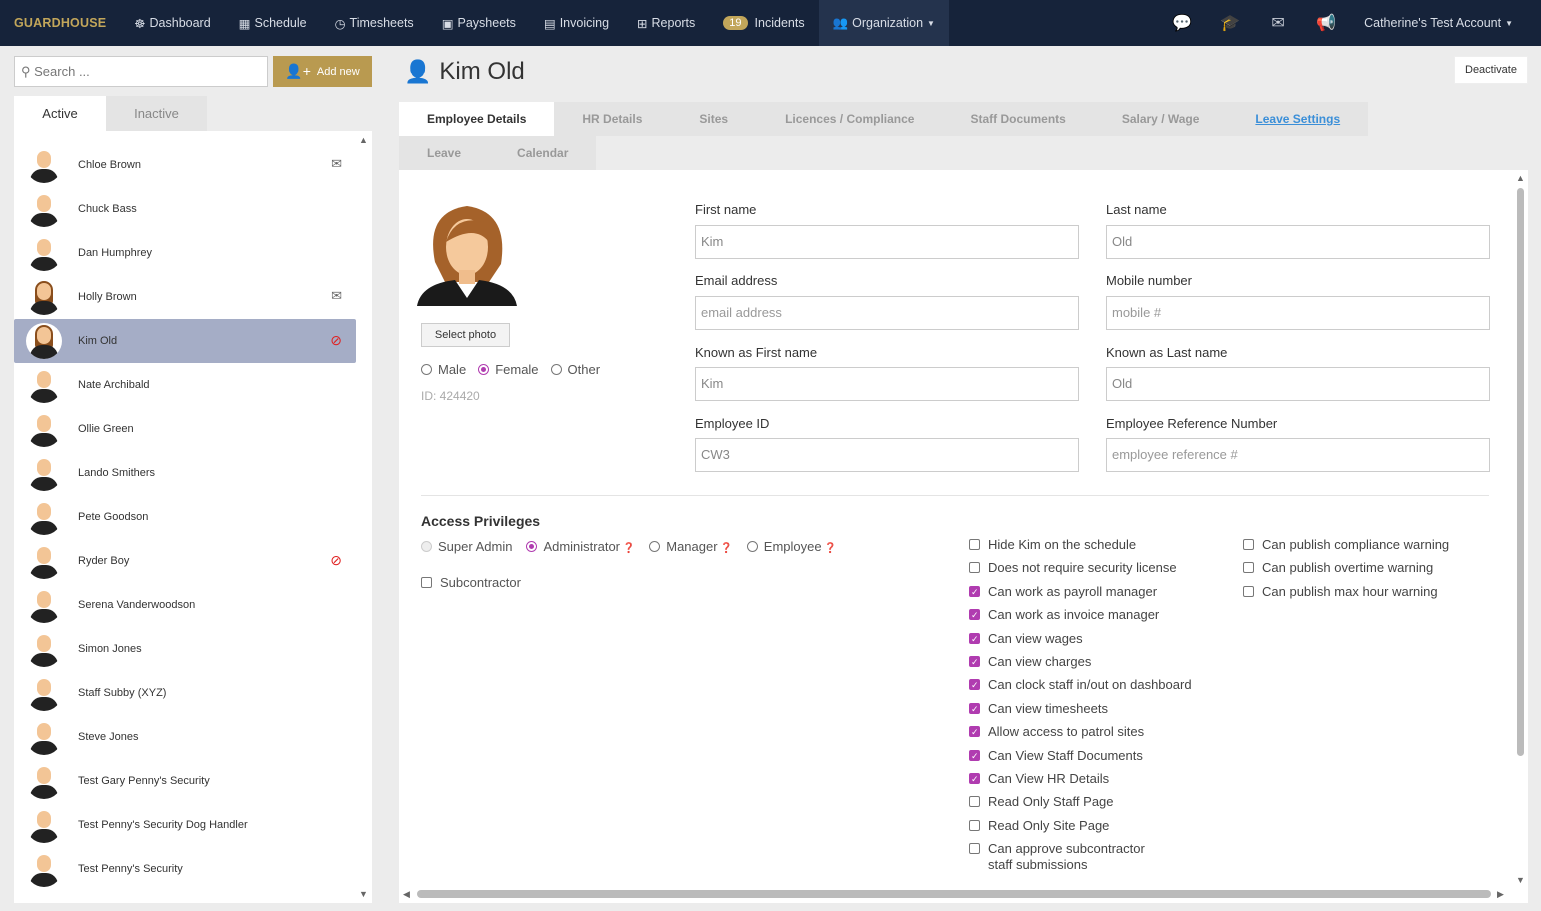 This screenshot has height=911, width=1541. I want to click on employee-list-item: Test Penny's Security, so click(185, 869).